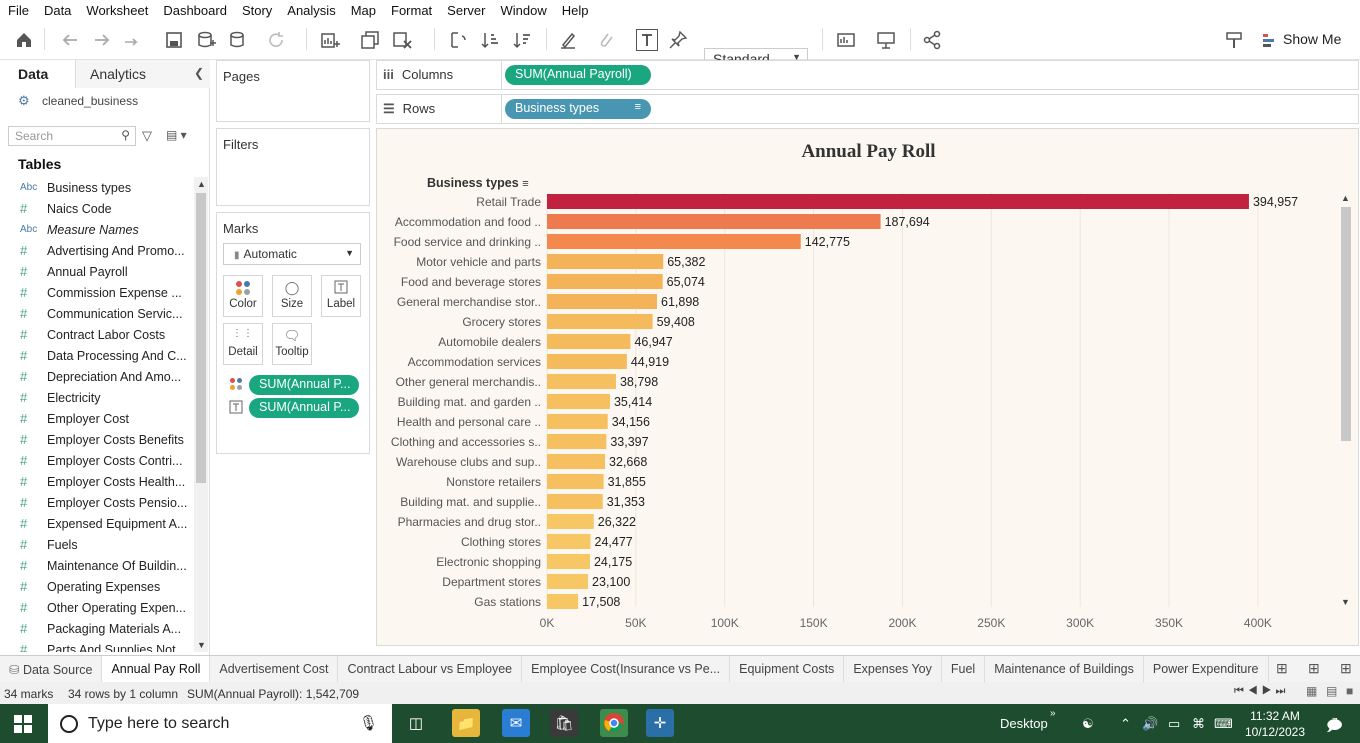 The height and width of the screenshot is (743, 1360). I want to click on category-label: Food service and drinking .., so click(467, 242).